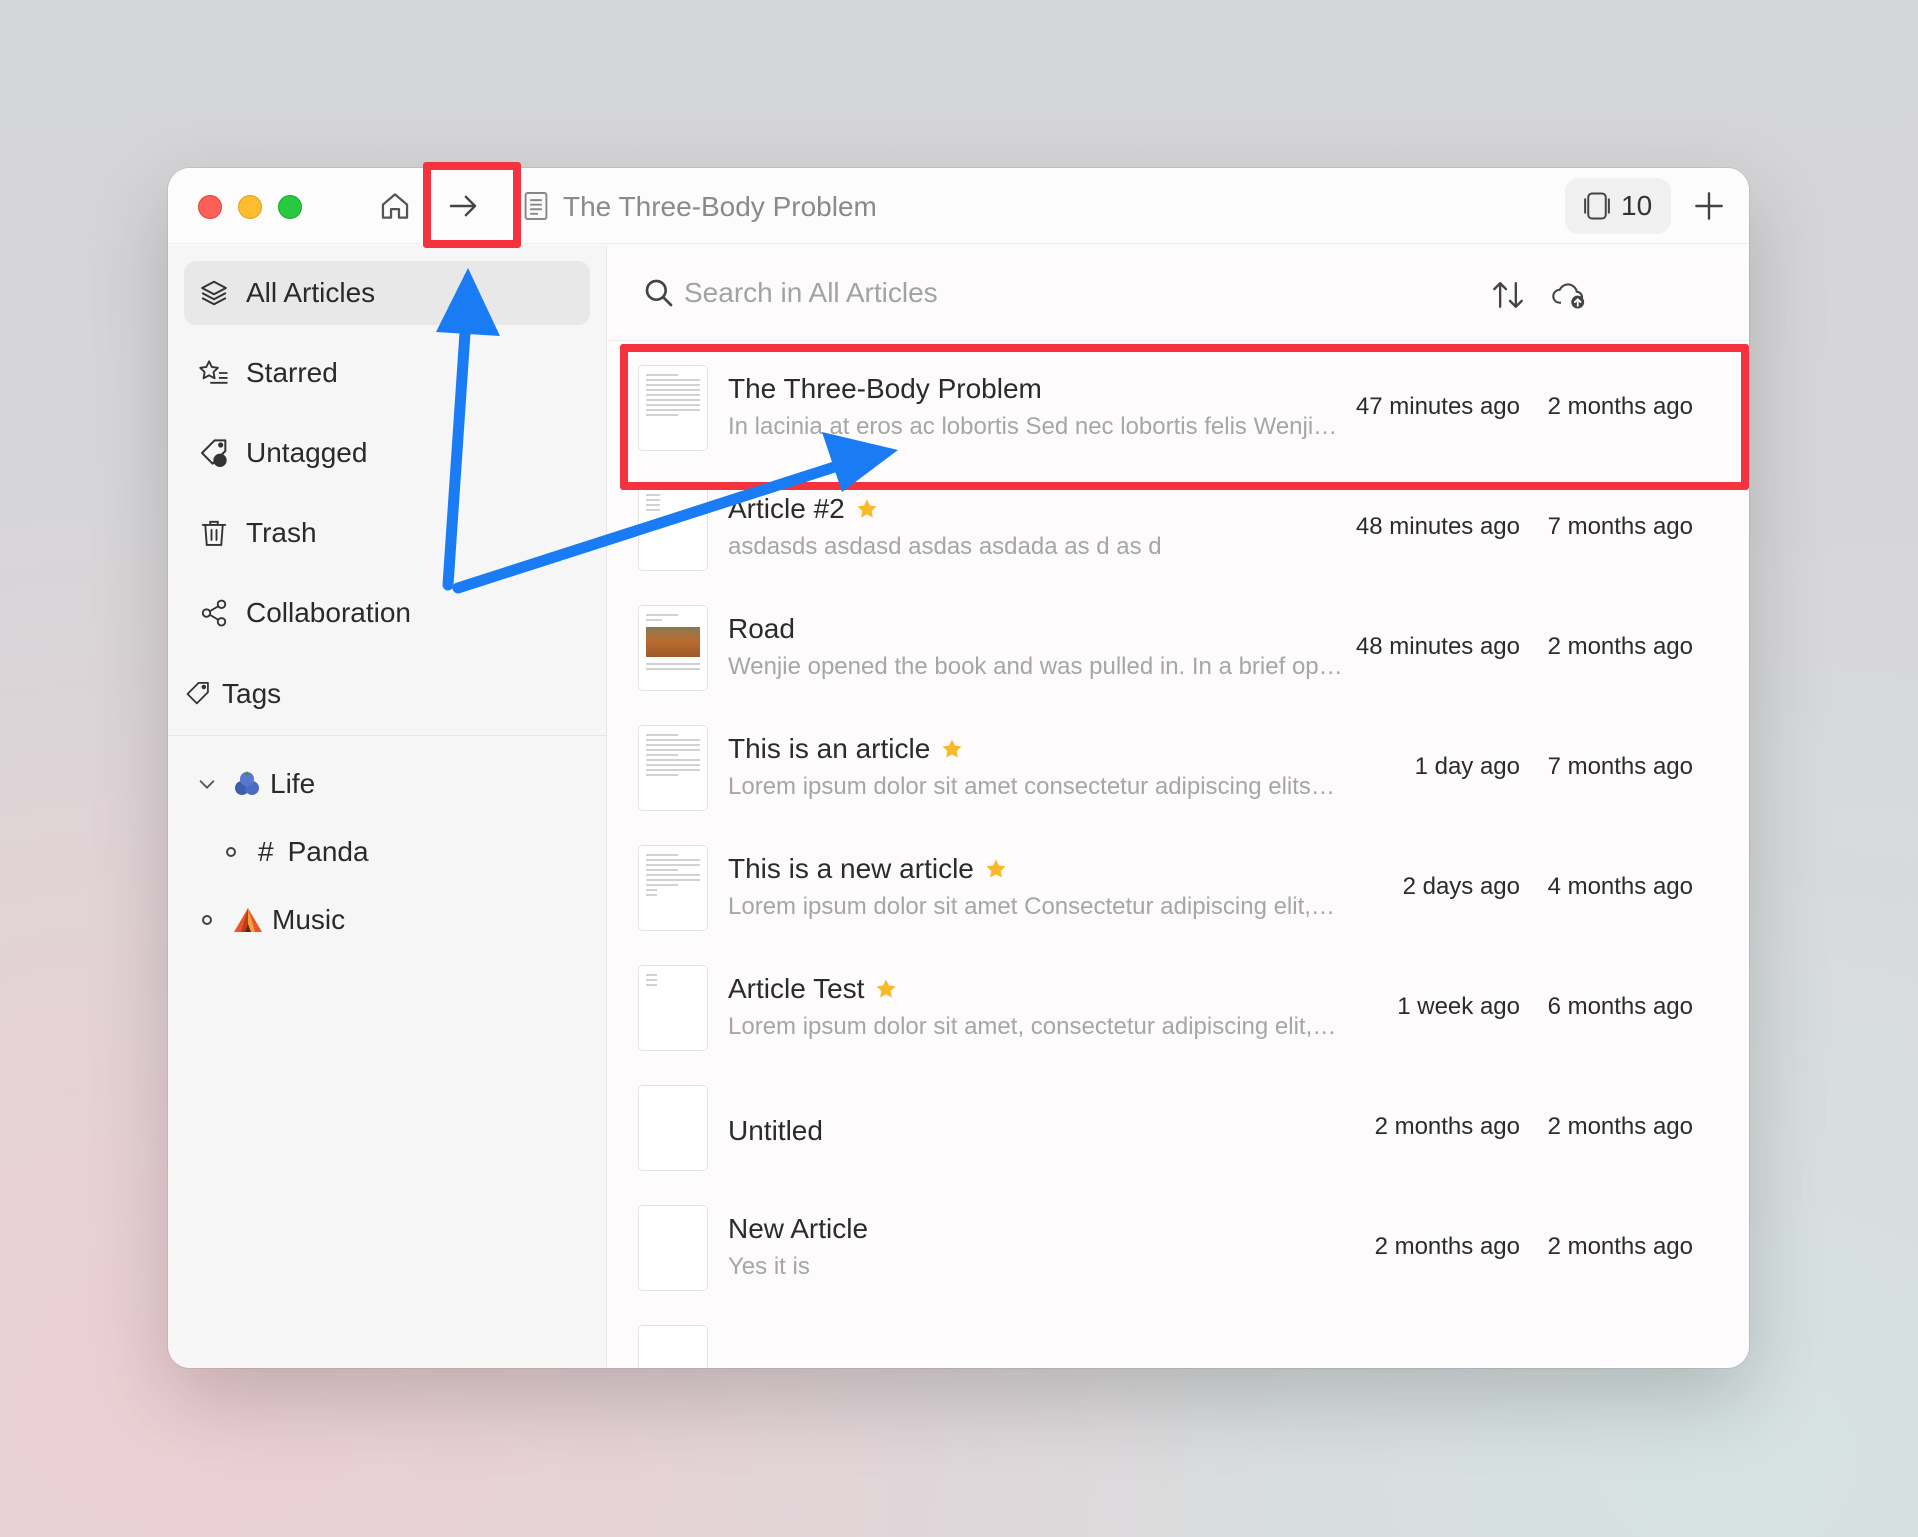 This screenshot has width=1918, height=1537. I want to click on home-button, so click(395, 206).